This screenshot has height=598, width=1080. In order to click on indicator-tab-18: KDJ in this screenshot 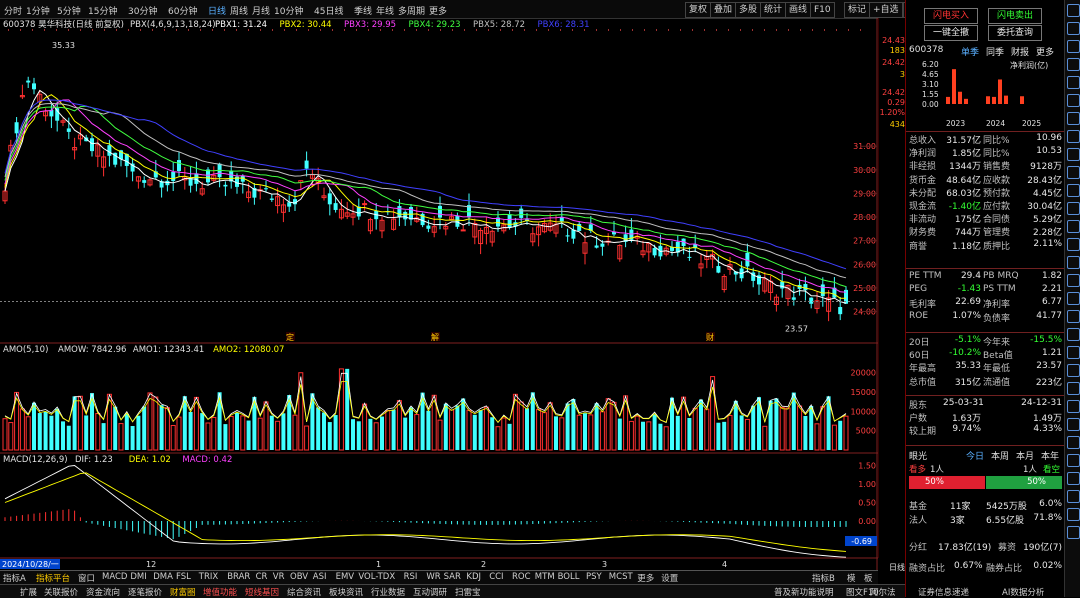, I will do `click(473, 577)`.